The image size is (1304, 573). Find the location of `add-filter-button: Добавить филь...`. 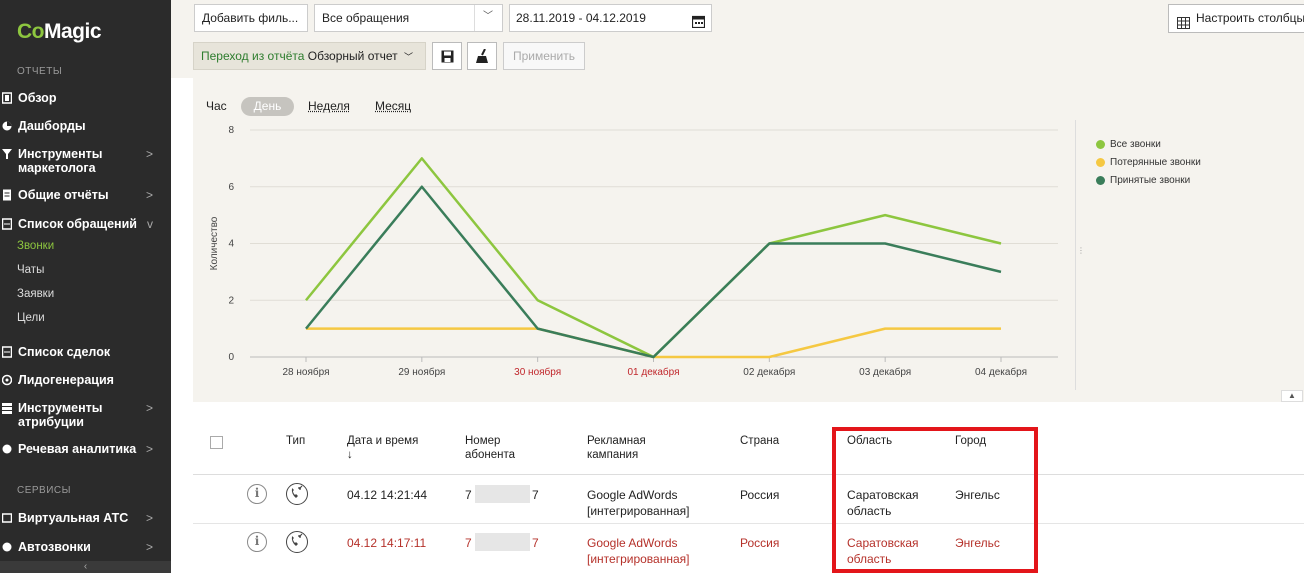

add-filter-button: Добавить филь... is located at coordinates (251, 18).